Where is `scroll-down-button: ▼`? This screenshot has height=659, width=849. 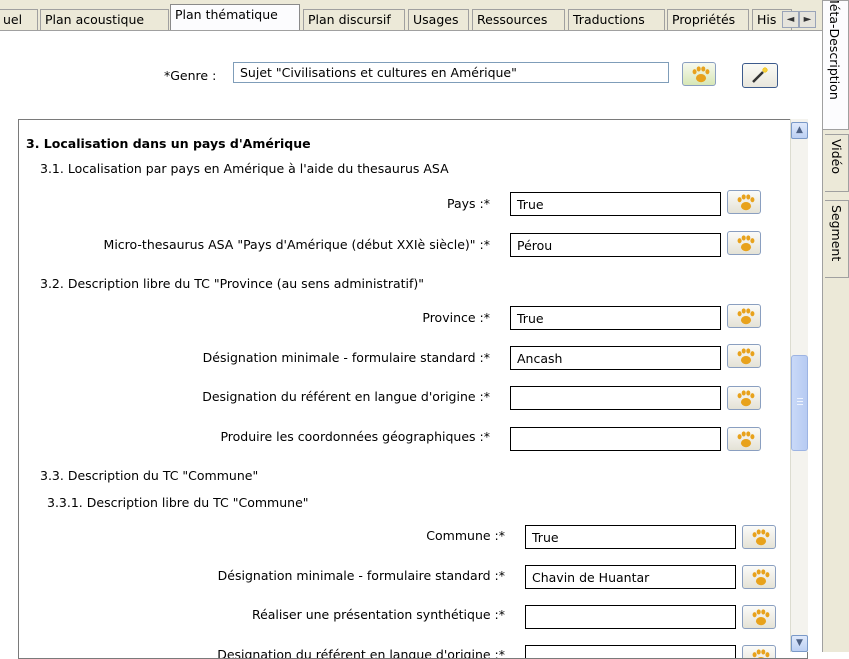 scroll-down-button: ▼ is located at coordinates (799, 643).